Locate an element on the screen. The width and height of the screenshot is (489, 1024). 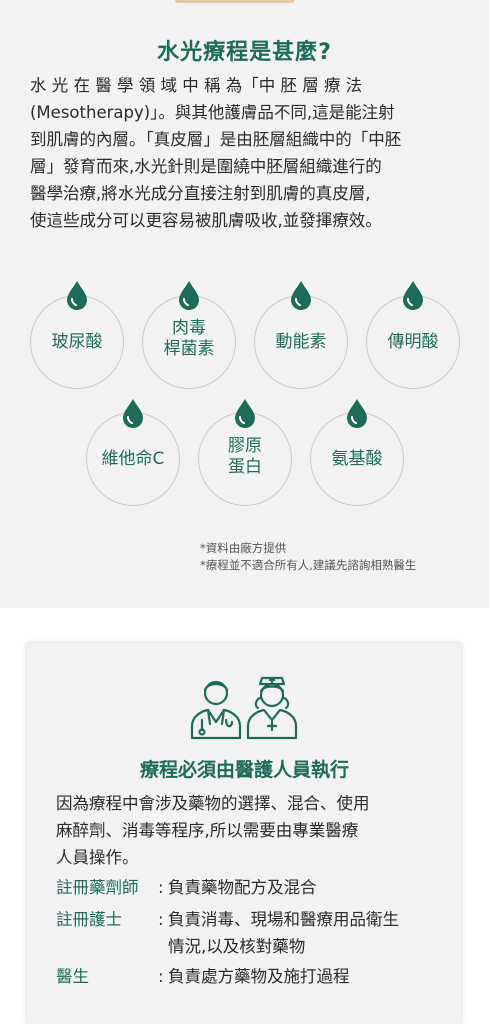
ingredient-label-line: 維他命C is located at coordinates (133, 459).